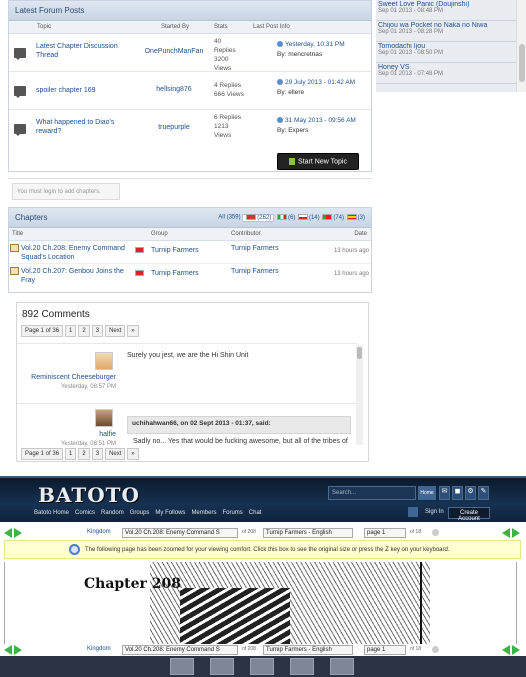  What do you see at coordinates (285, 217) in the screenshot?
I see `lang-it: (6)` at bounding box center [285, 217].